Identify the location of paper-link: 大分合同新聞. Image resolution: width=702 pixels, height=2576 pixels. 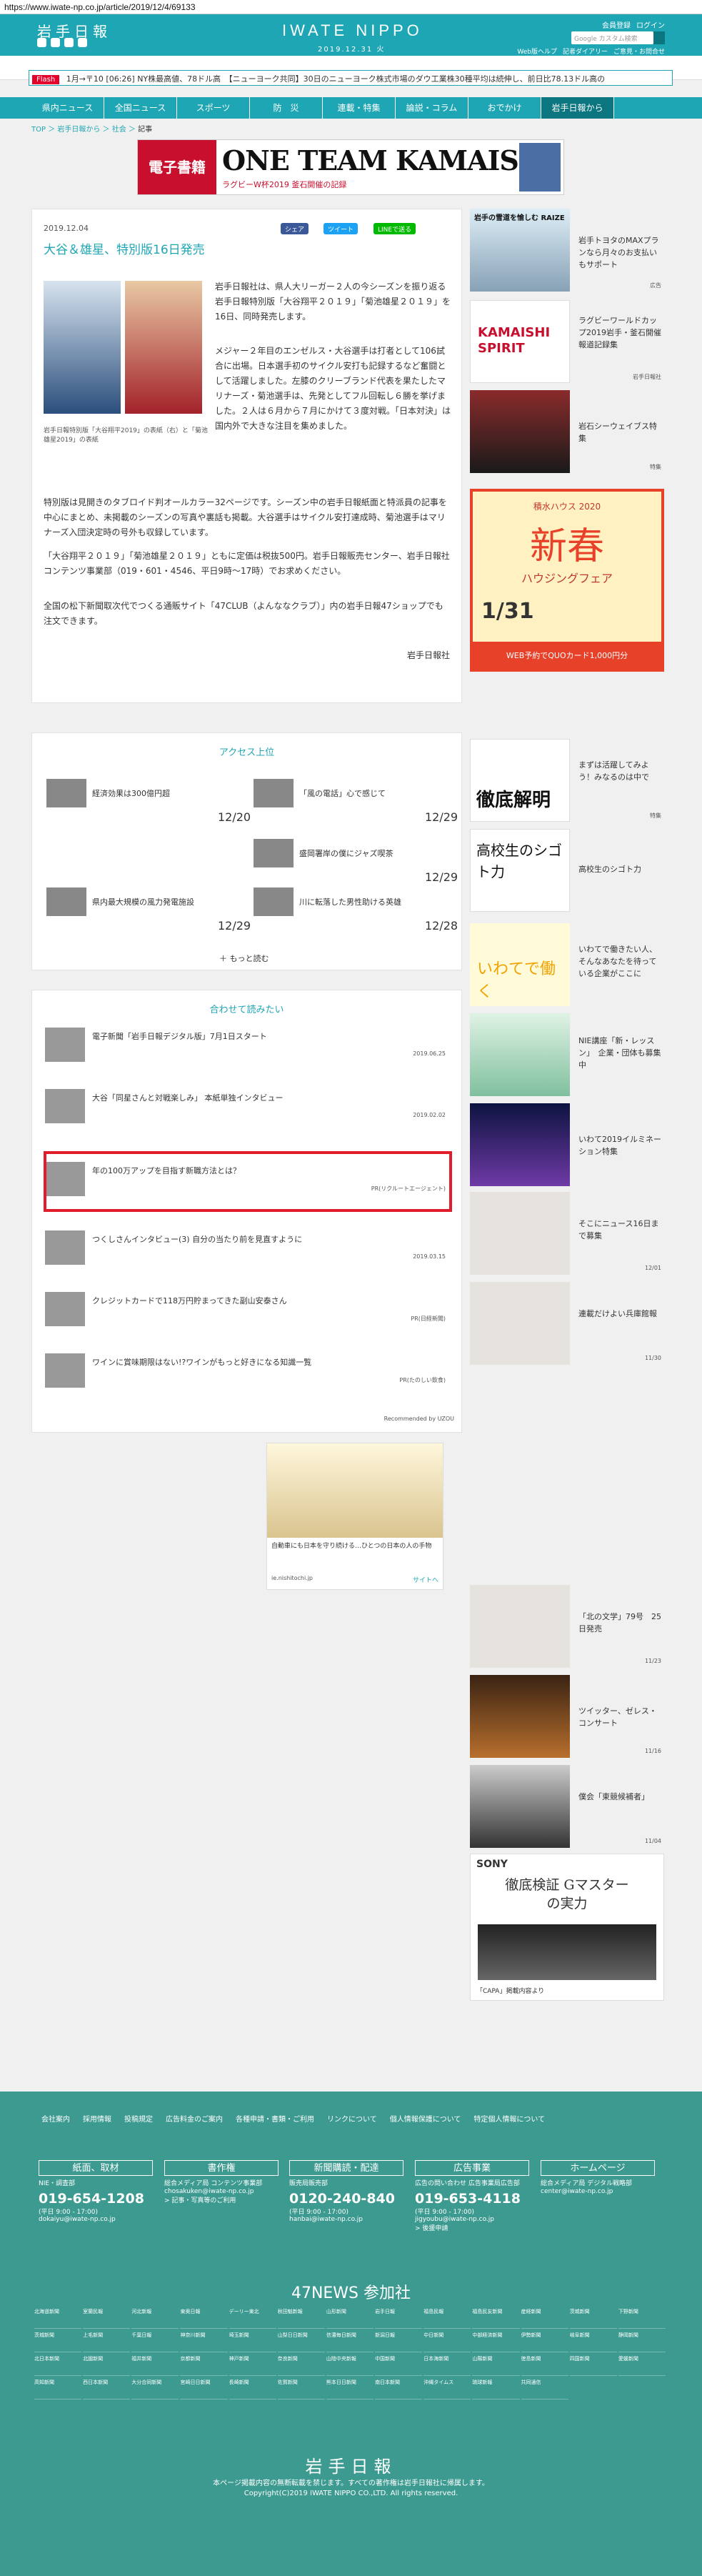
(155, 2388).